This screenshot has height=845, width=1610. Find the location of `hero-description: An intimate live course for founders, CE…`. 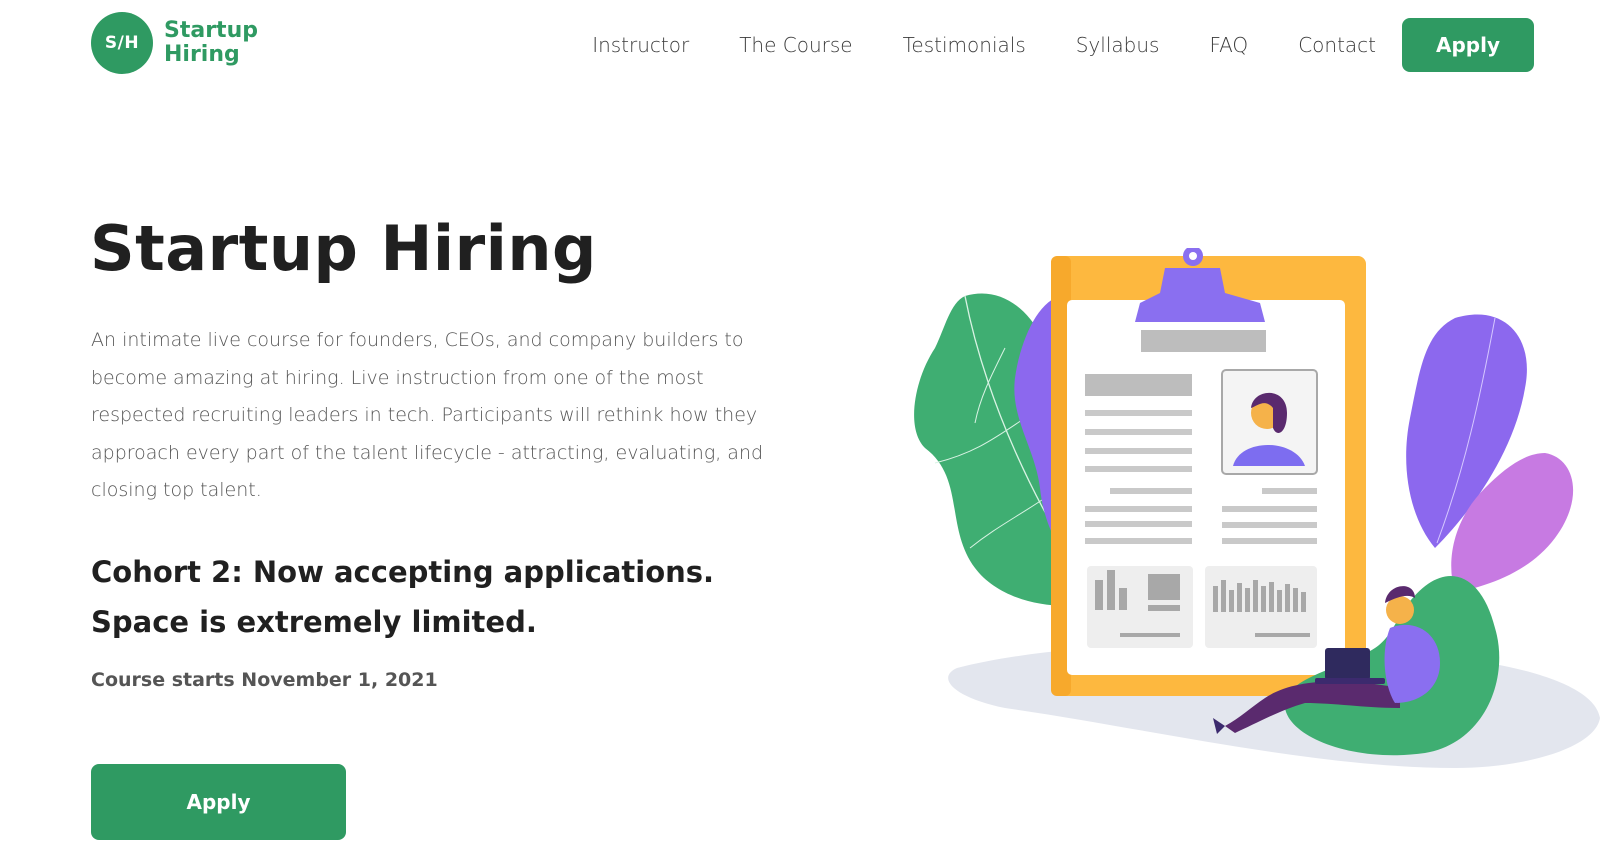

hero-description: An intimate live course for founders, CE… is located at coordinates (427, 415).